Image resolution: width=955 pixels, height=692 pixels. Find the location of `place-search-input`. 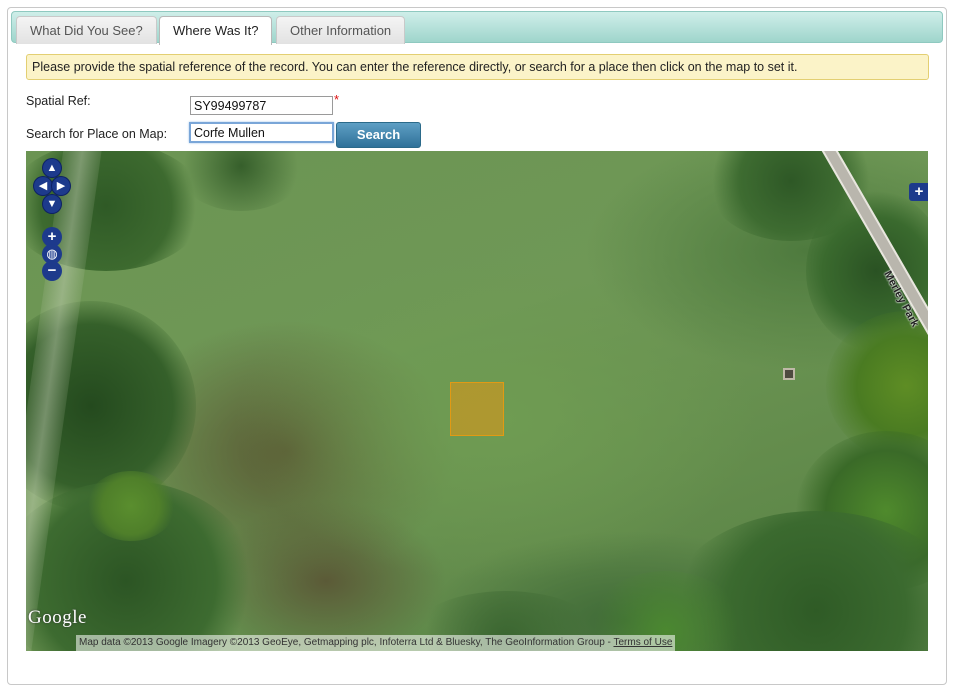

place-search-input is located at coordinates (261, 132).